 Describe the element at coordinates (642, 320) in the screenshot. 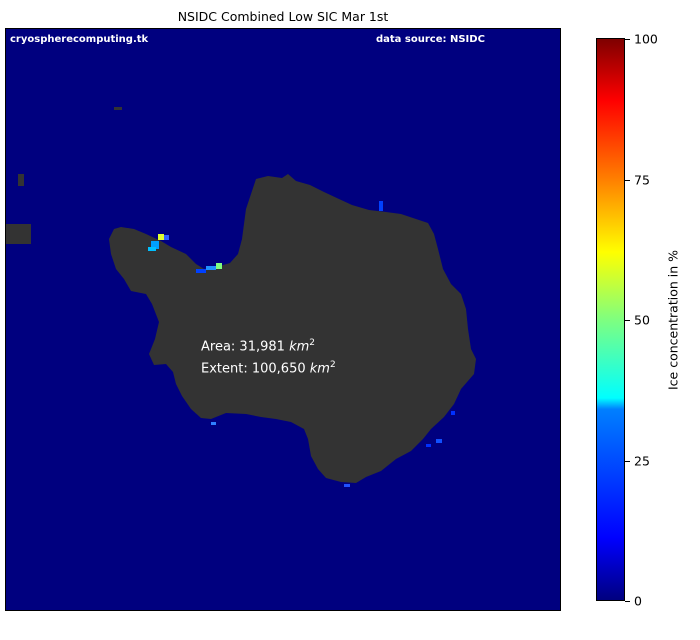

I see `colorbar-tick-label: 50` at that location.